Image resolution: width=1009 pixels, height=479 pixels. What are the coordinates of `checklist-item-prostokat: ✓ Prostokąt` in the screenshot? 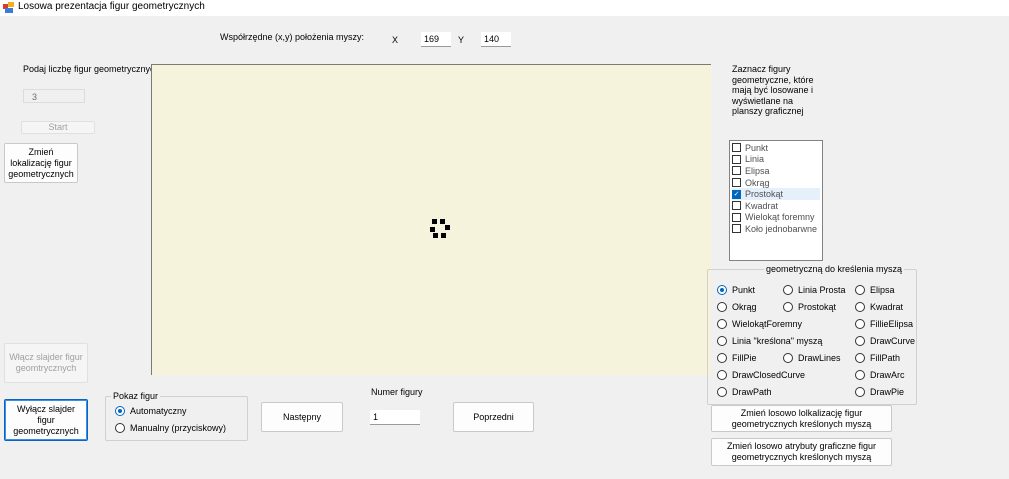 It's located at (776, 194).